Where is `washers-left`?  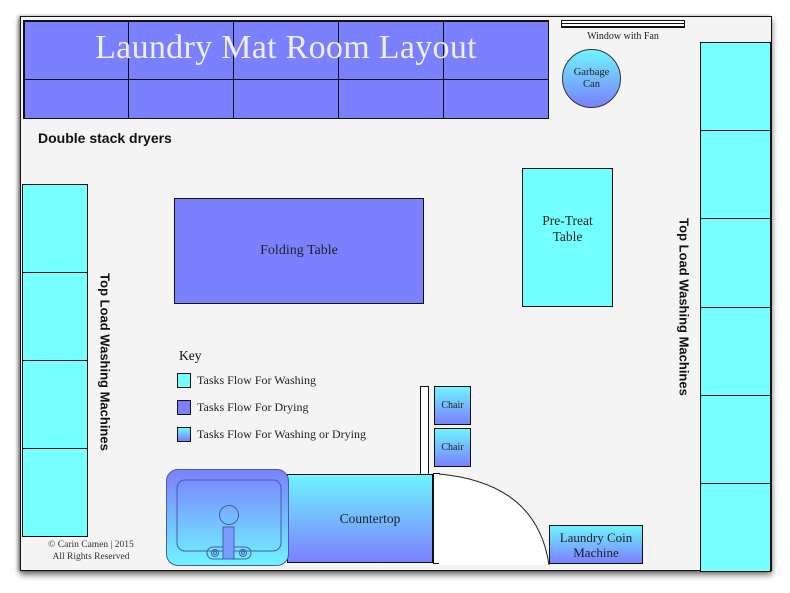
washers-left is located at coordinates (55, 360).